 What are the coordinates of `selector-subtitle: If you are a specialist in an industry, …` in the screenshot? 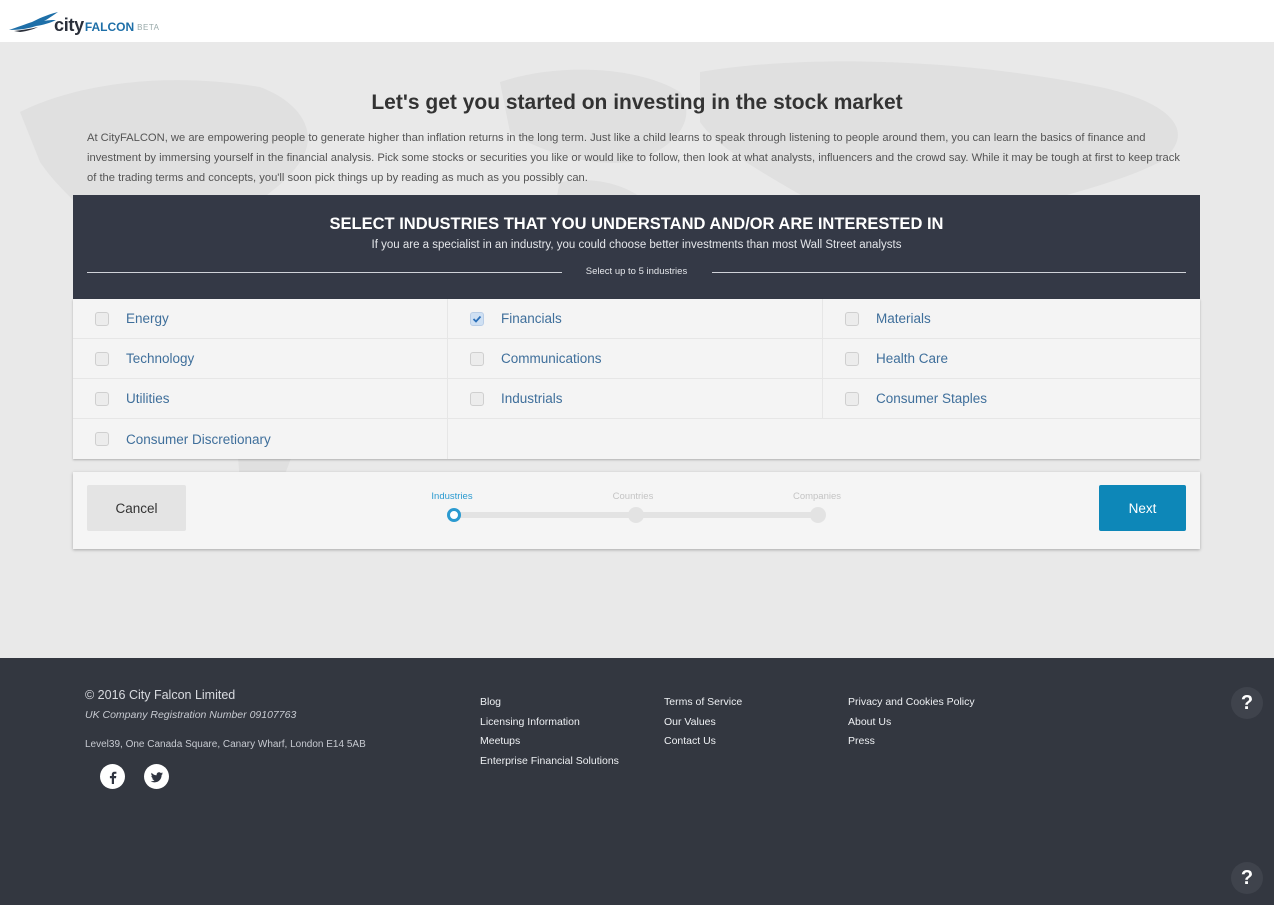 It's located at (636, 245).